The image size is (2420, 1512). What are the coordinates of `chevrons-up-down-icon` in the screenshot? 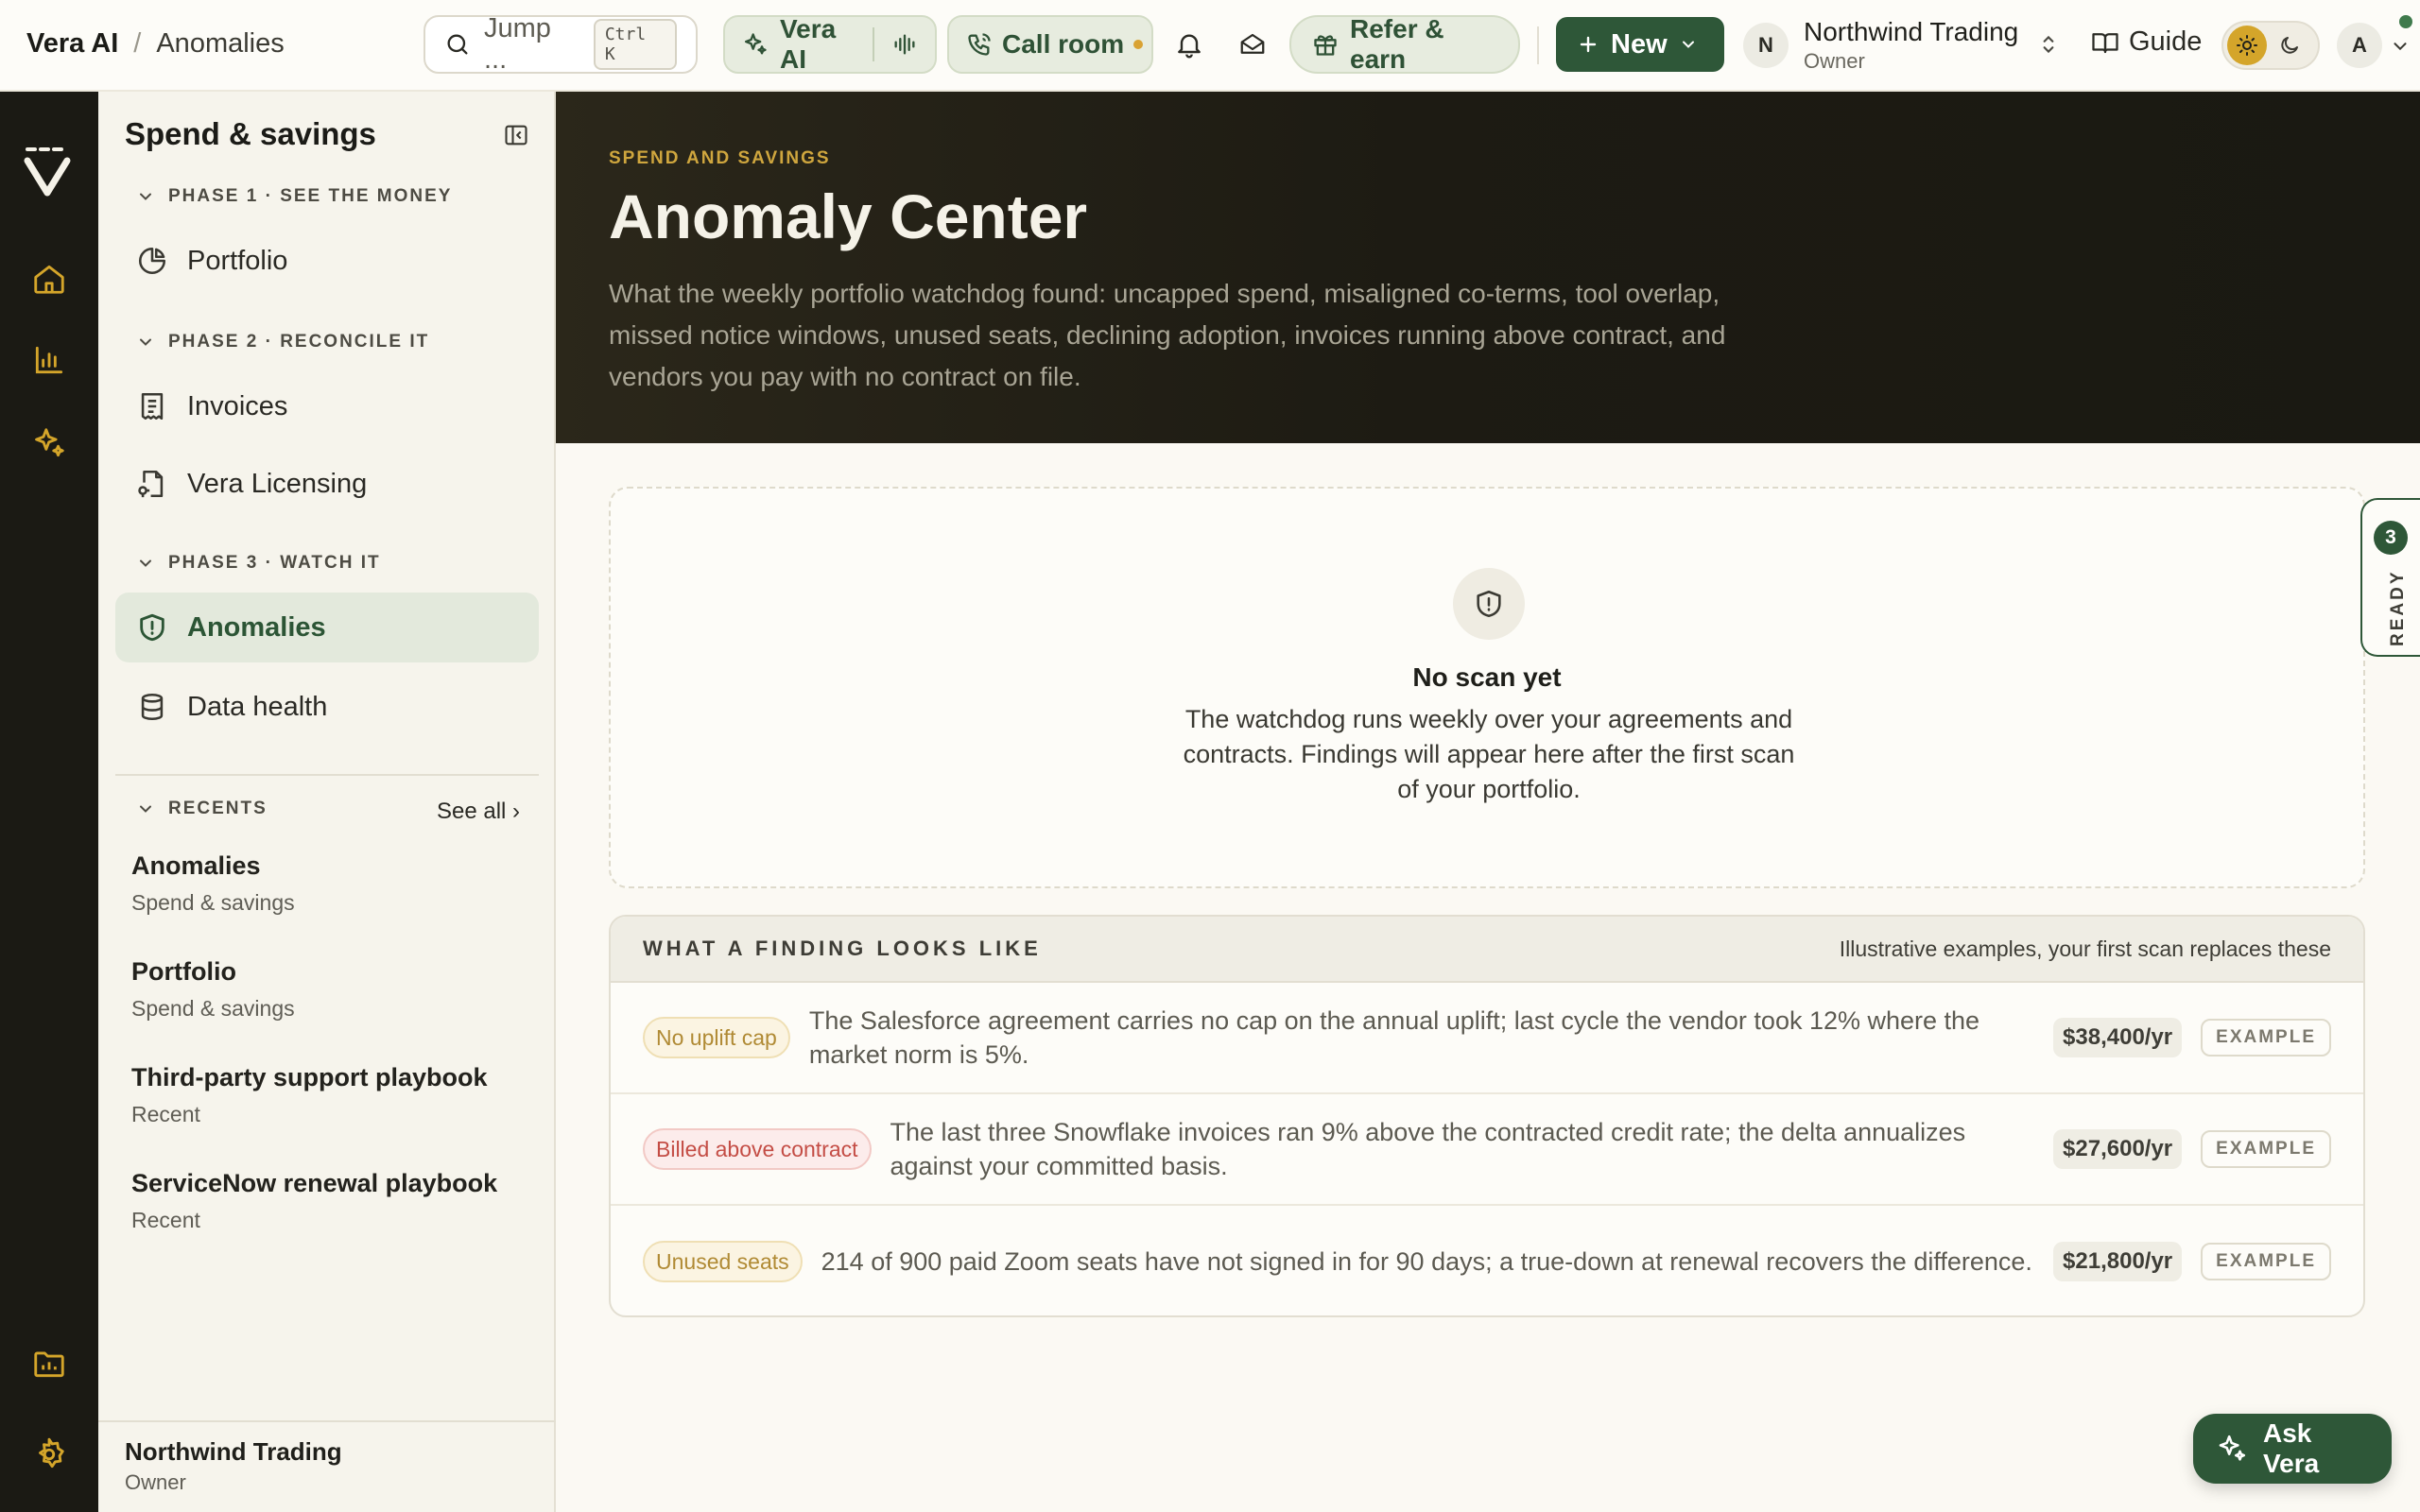 It's located at (2048, 44).